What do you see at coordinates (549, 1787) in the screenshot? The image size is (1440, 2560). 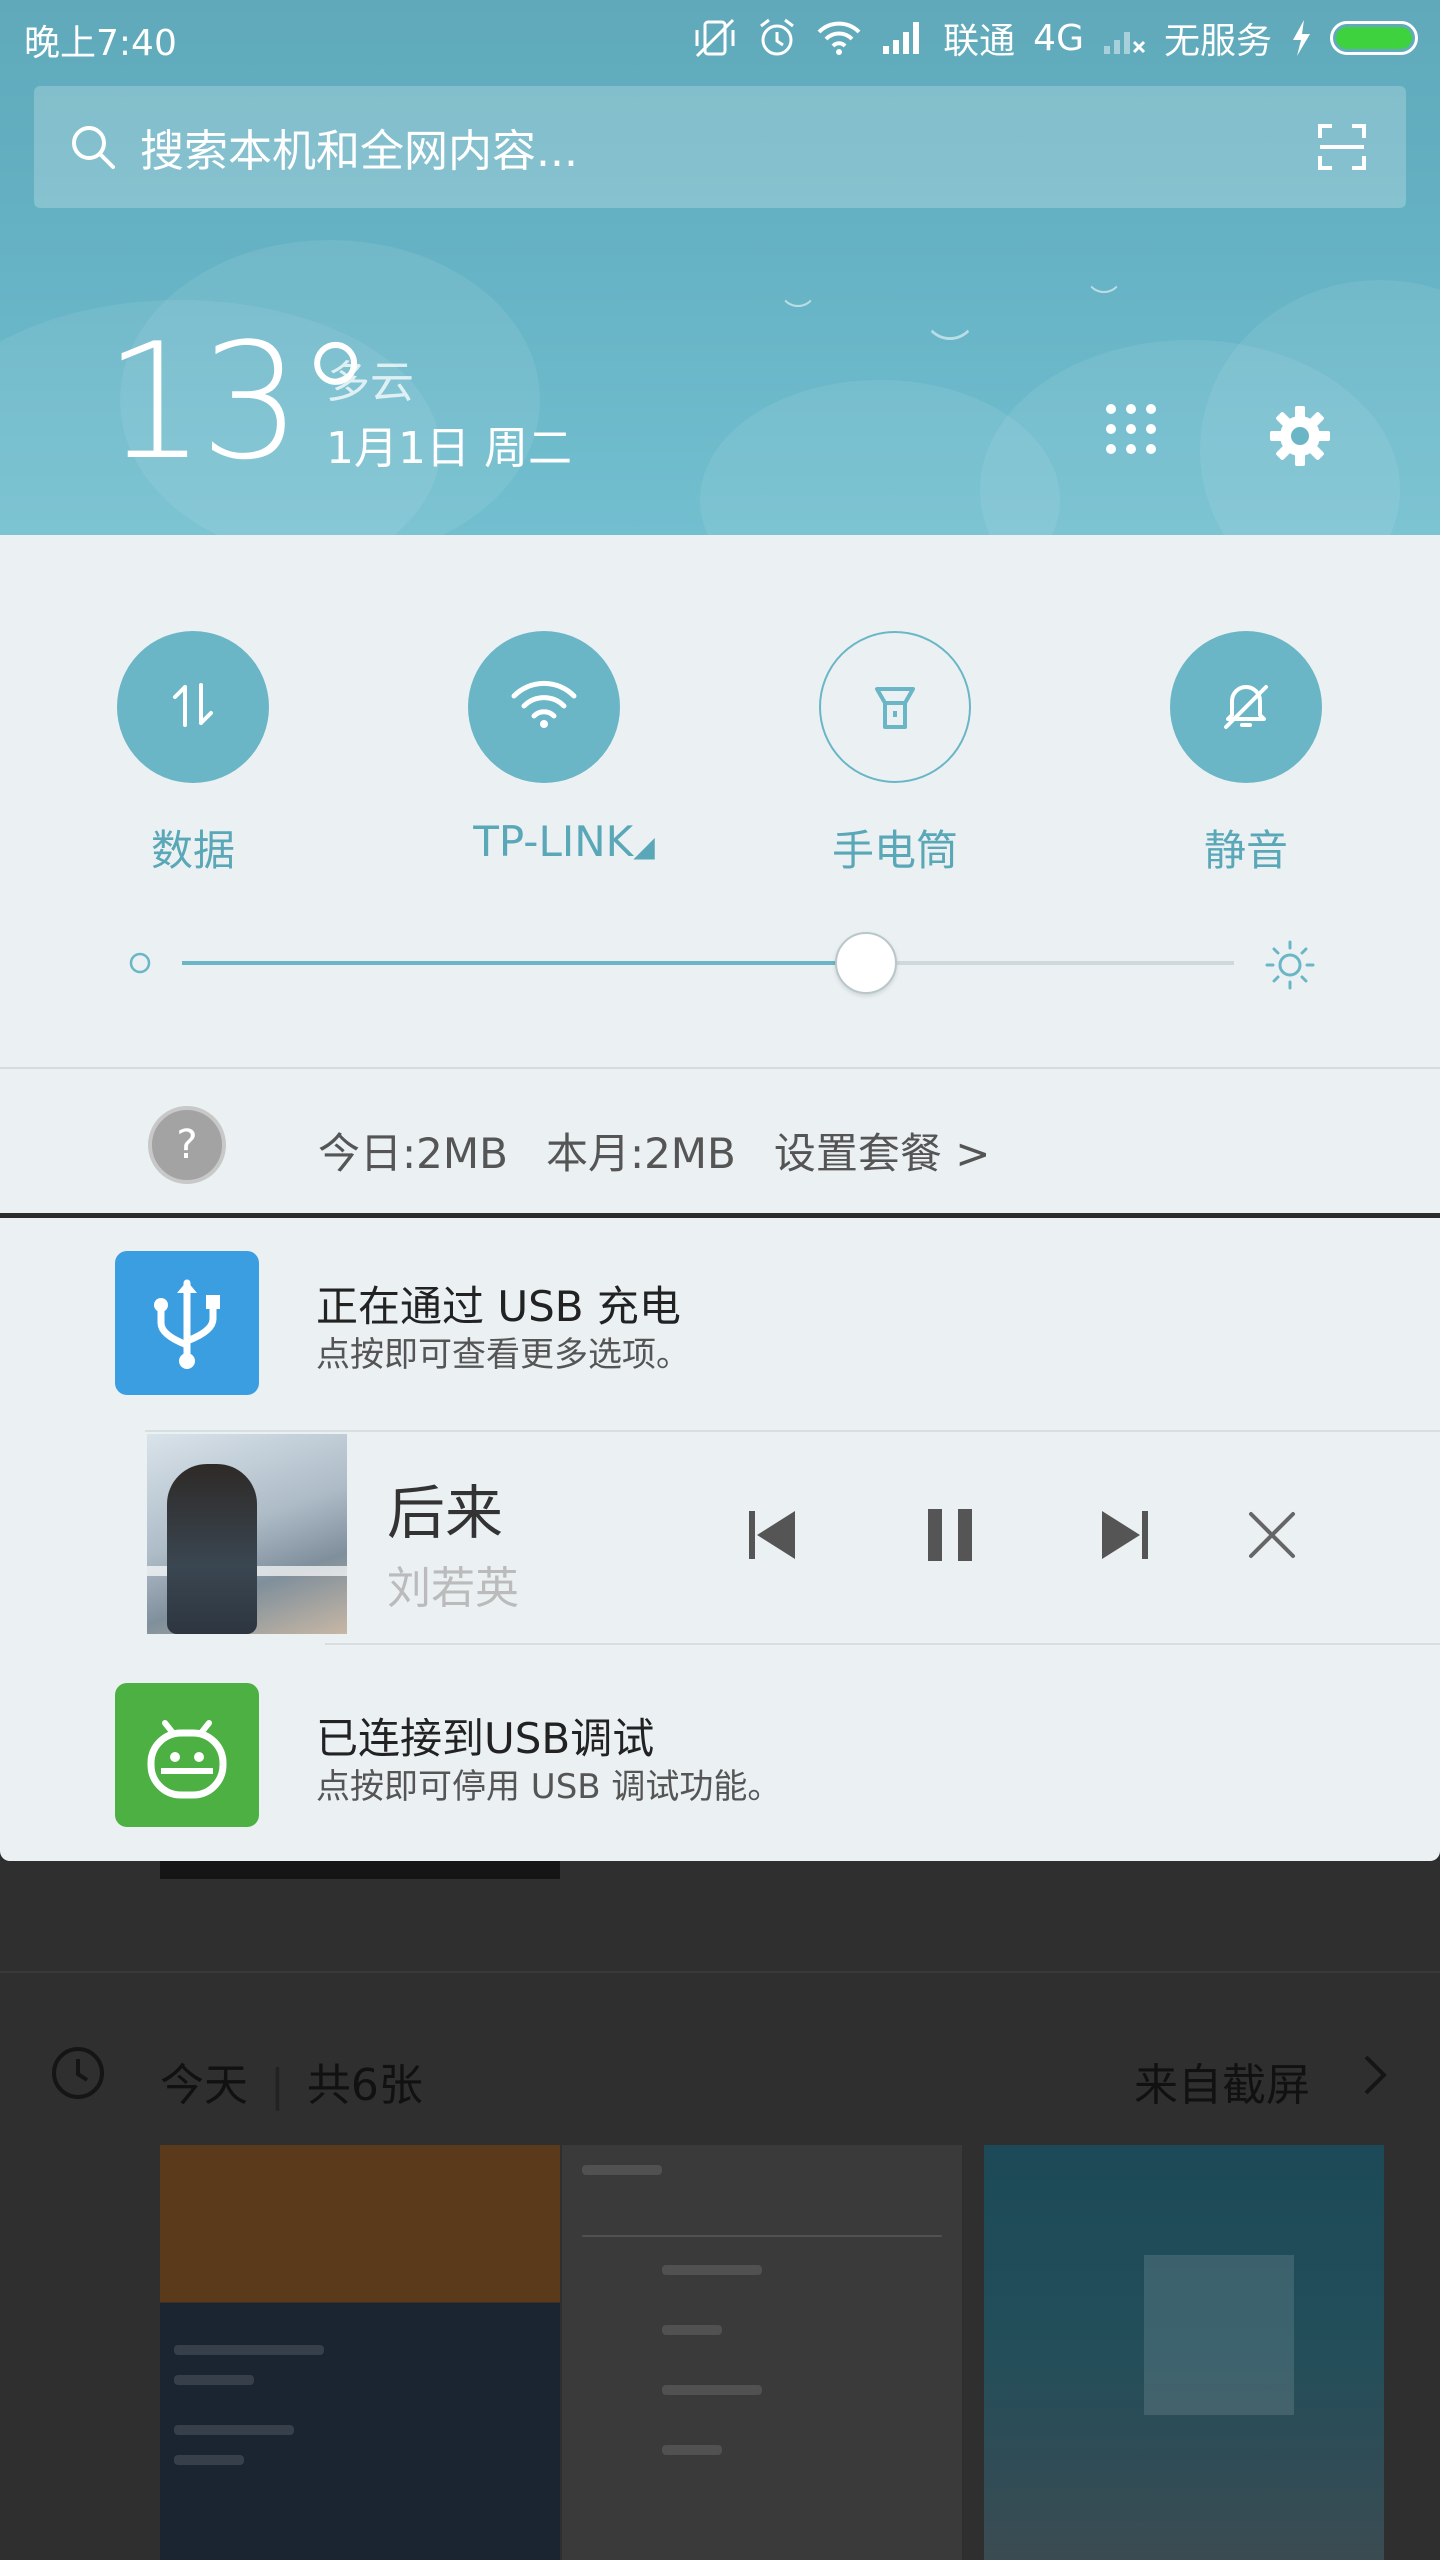 I see `notification-subtitle: 点按即可停用 USB 调试功能。` at bounding box center [549, 1787].